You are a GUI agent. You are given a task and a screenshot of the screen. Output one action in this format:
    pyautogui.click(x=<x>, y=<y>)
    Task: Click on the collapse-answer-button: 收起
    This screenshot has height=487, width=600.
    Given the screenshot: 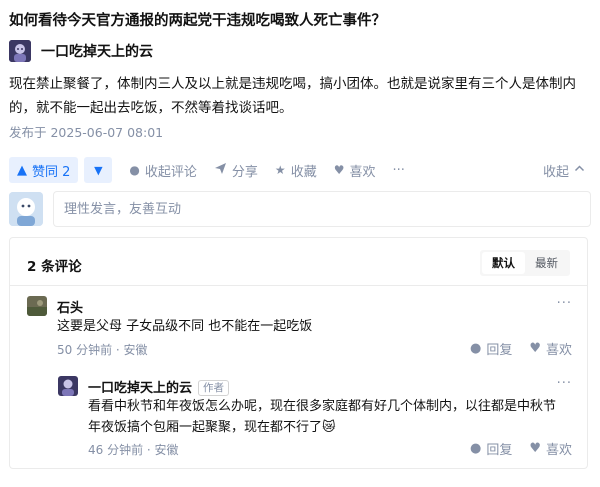 What is the action you would take?
    pyautogui.click(x=564, y=170)
    